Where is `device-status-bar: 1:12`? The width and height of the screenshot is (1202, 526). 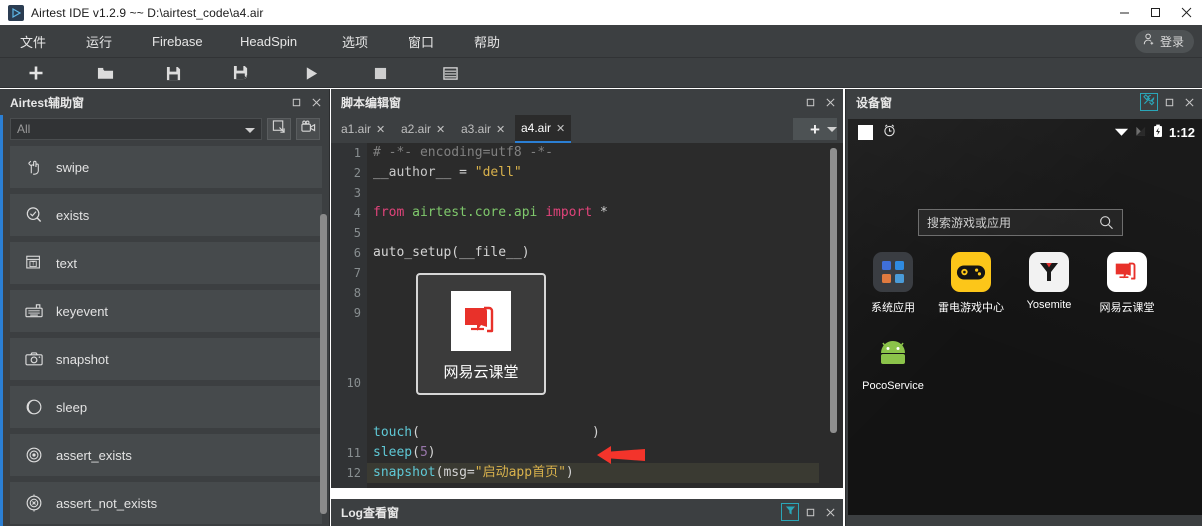 device-status-bar: 1:12 is located at coordinates (1025, 132).